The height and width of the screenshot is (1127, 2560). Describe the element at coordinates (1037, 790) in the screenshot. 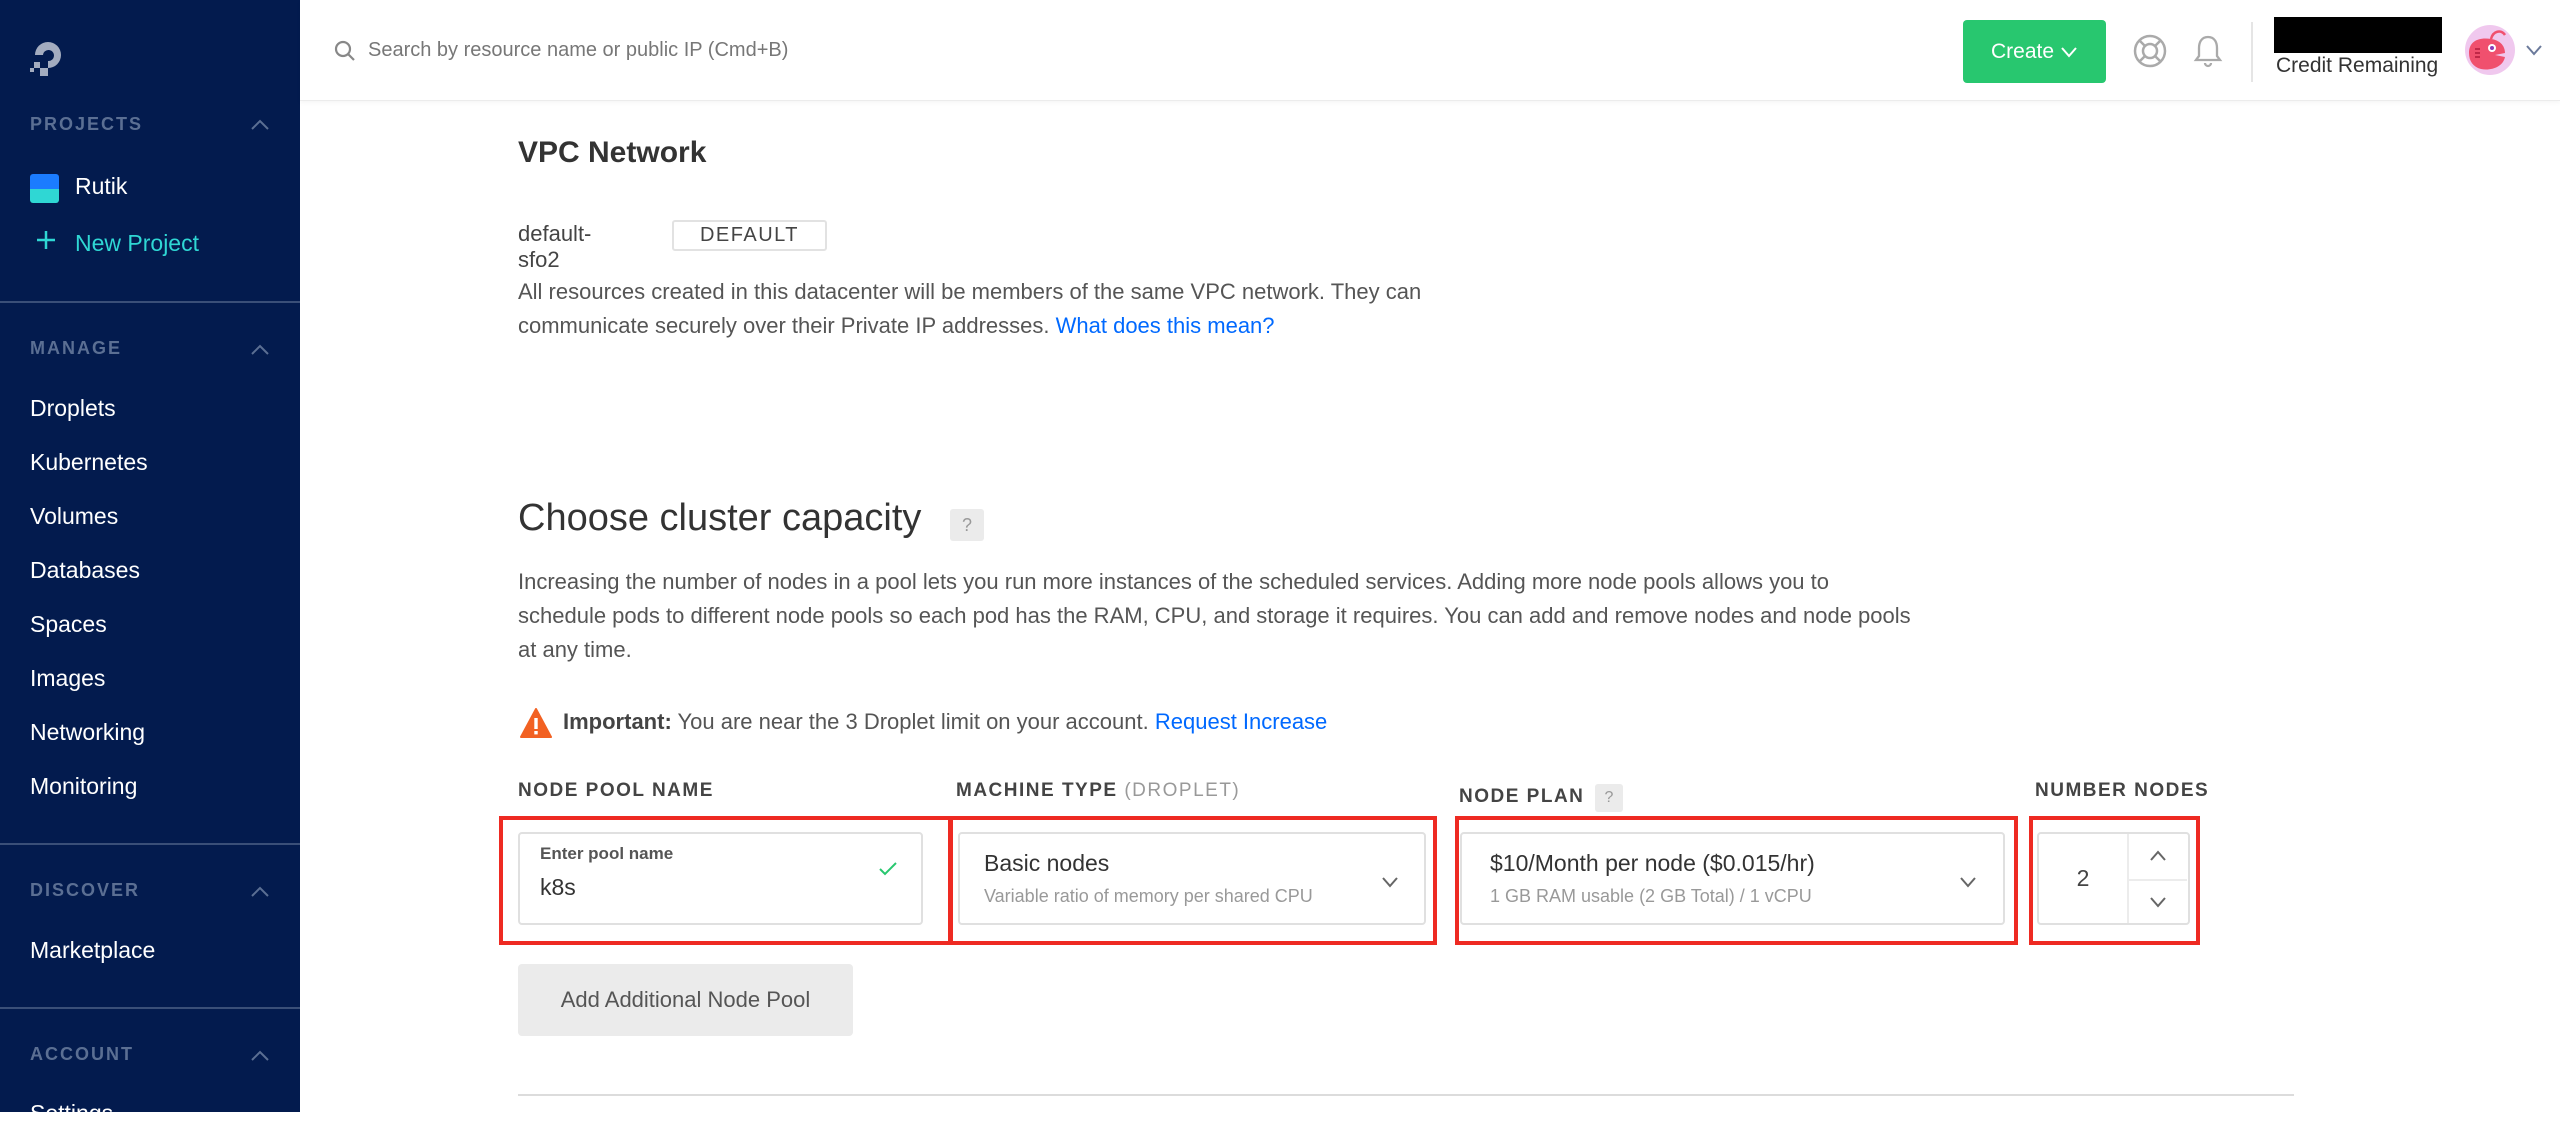

I see `machine-type-label-text: MACHINE TYPE` at that location.